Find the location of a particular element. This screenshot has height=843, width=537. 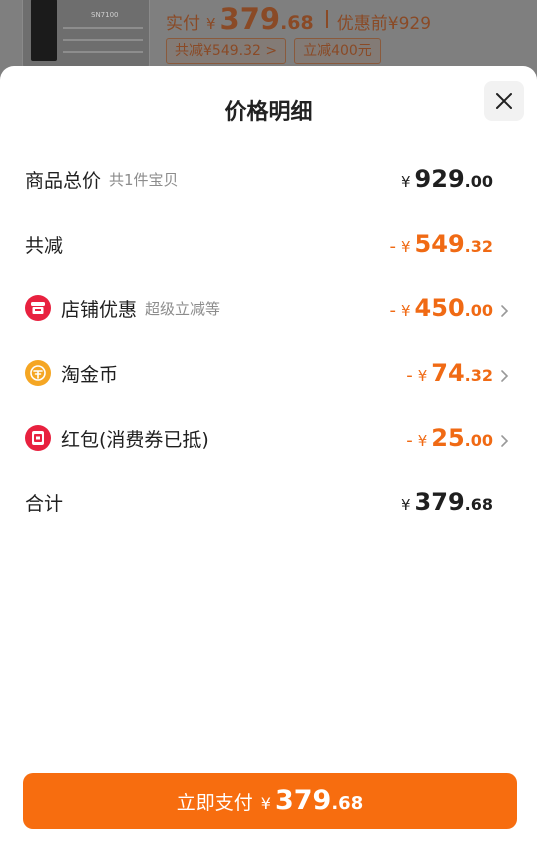

divider is located at coordinates (326, 19).